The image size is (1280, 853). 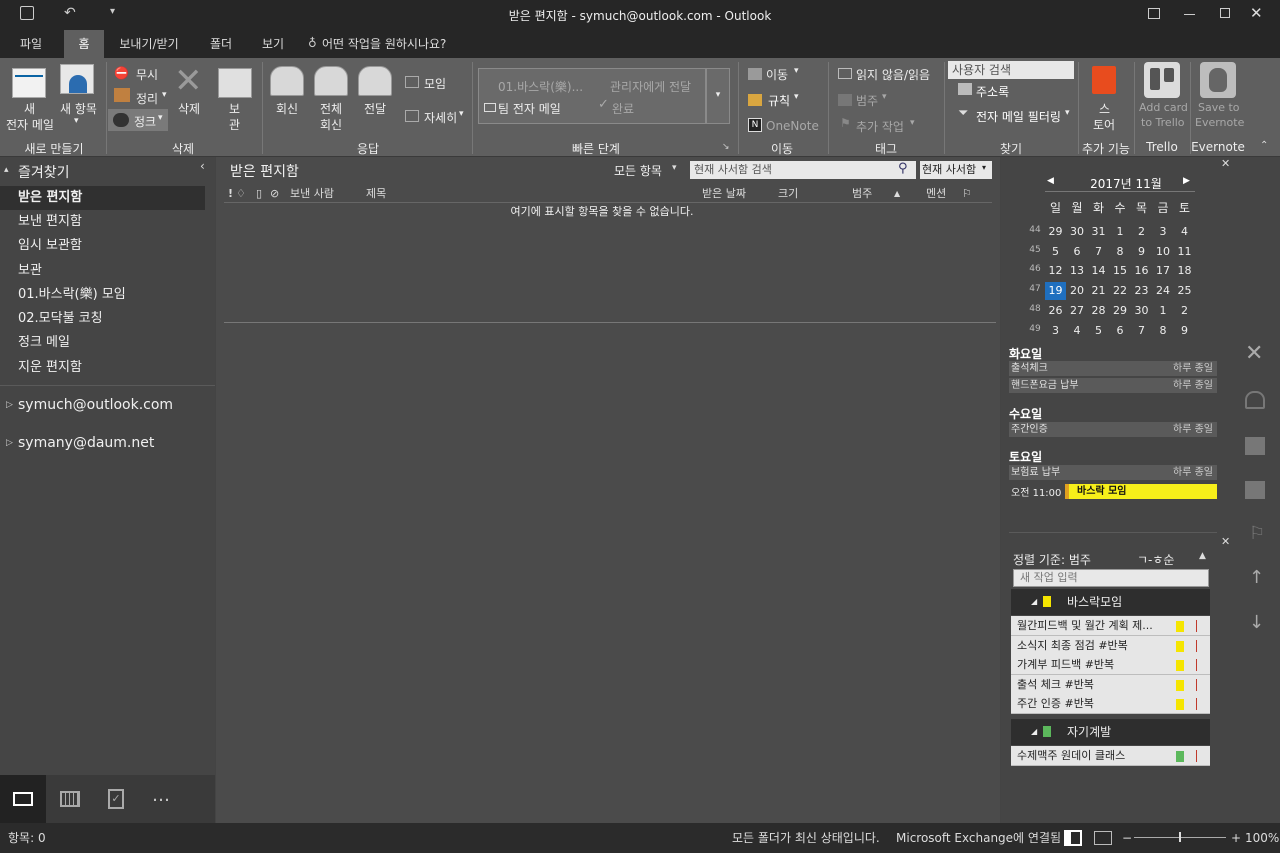 What do you see at coordinates (1104, 80) in the screenshot?
I see `store-icon` at bounding box center [1104, 80].